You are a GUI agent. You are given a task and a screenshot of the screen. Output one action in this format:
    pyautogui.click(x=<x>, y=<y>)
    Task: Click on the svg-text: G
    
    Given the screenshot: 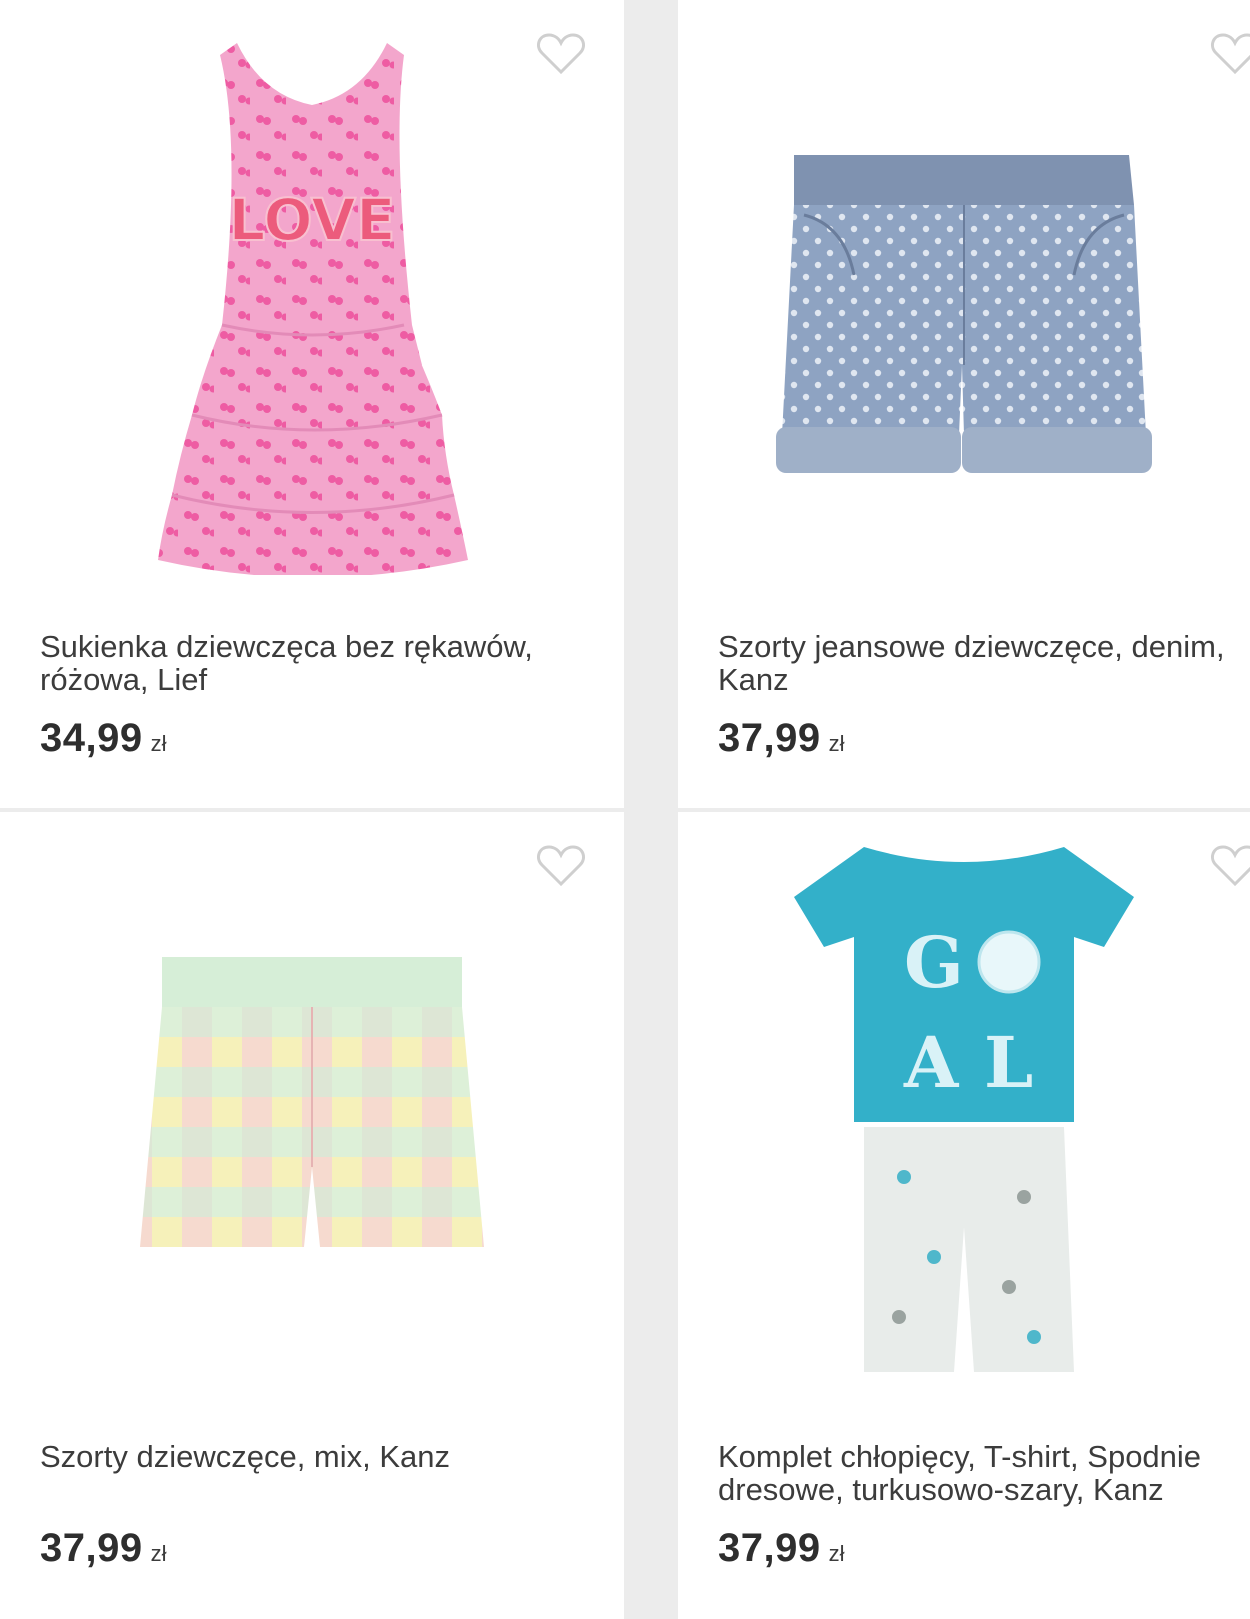 What is the action you would take?
    pyautogui.click(x=934, y=962)
    